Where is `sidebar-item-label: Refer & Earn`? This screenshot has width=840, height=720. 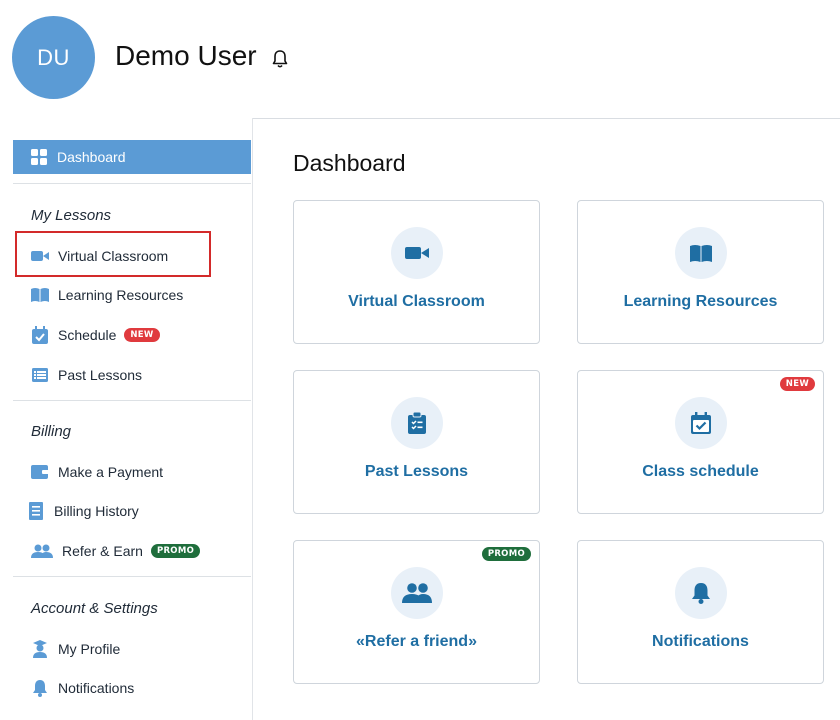 sidebar-item-label: Refer & Earn is located at coordinates (102, 551).